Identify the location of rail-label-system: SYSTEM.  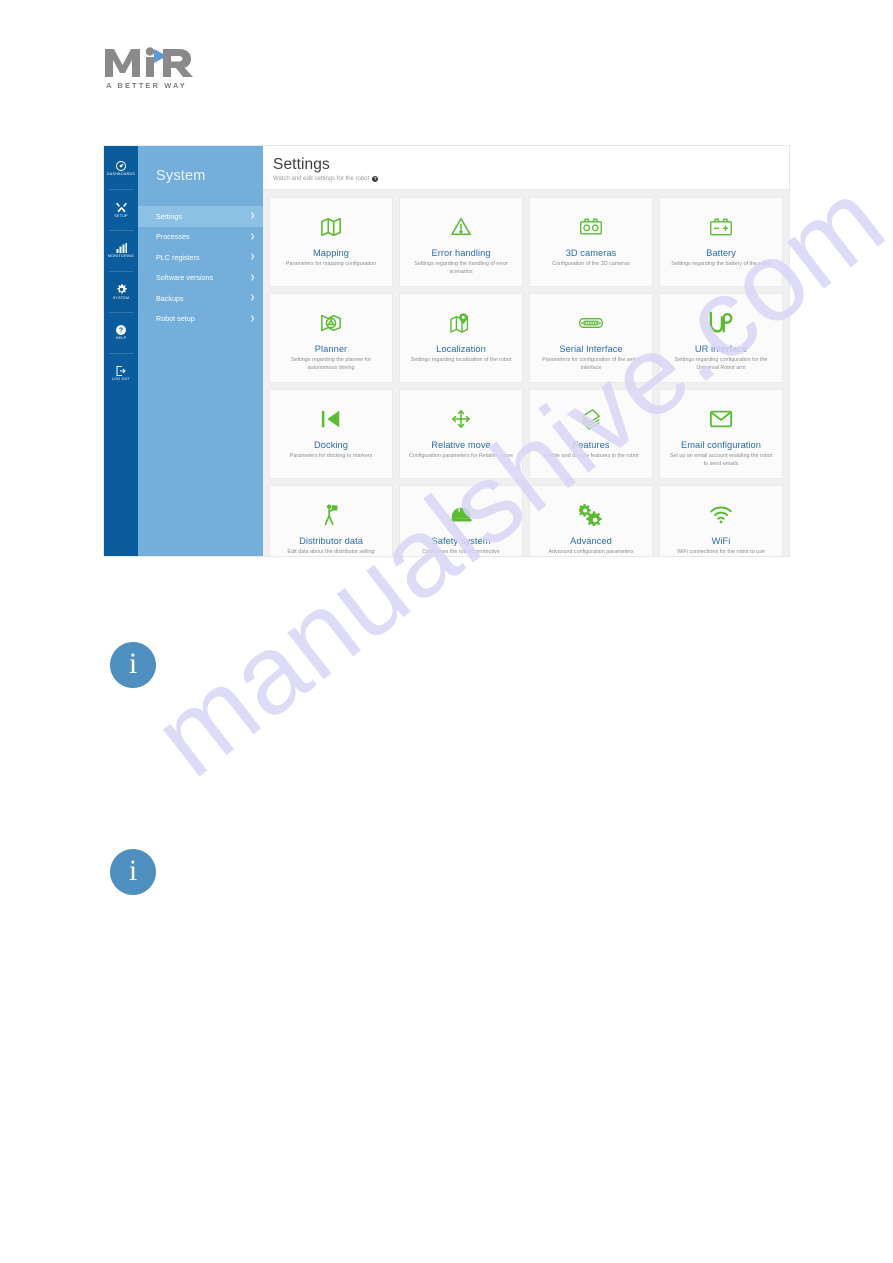
(121, 297).